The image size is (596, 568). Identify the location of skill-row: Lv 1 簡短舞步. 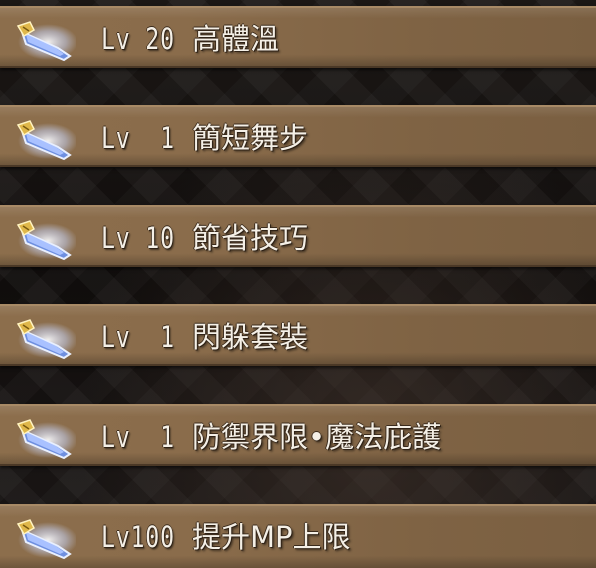
(298, 136).